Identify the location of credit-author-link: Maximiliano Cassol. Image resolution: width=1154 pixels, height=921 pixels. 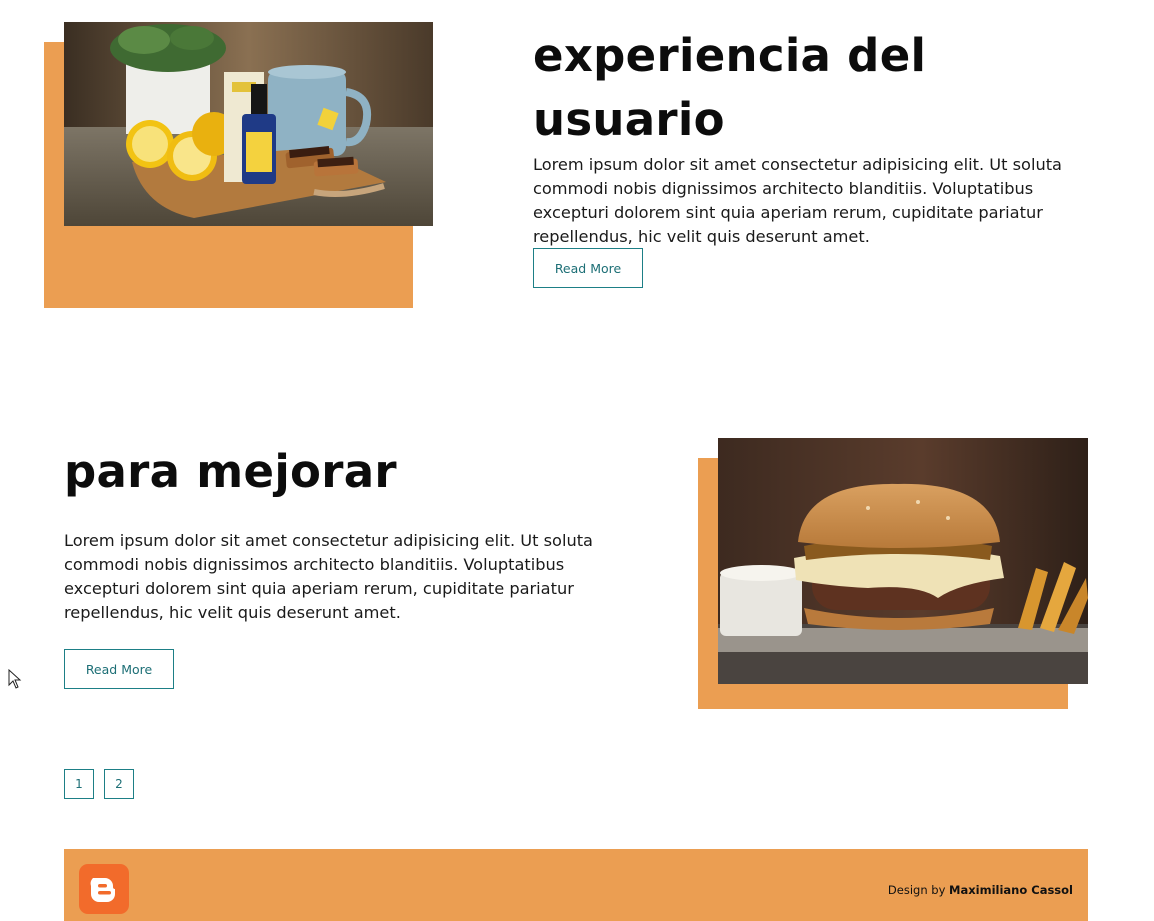
(1011, 890).